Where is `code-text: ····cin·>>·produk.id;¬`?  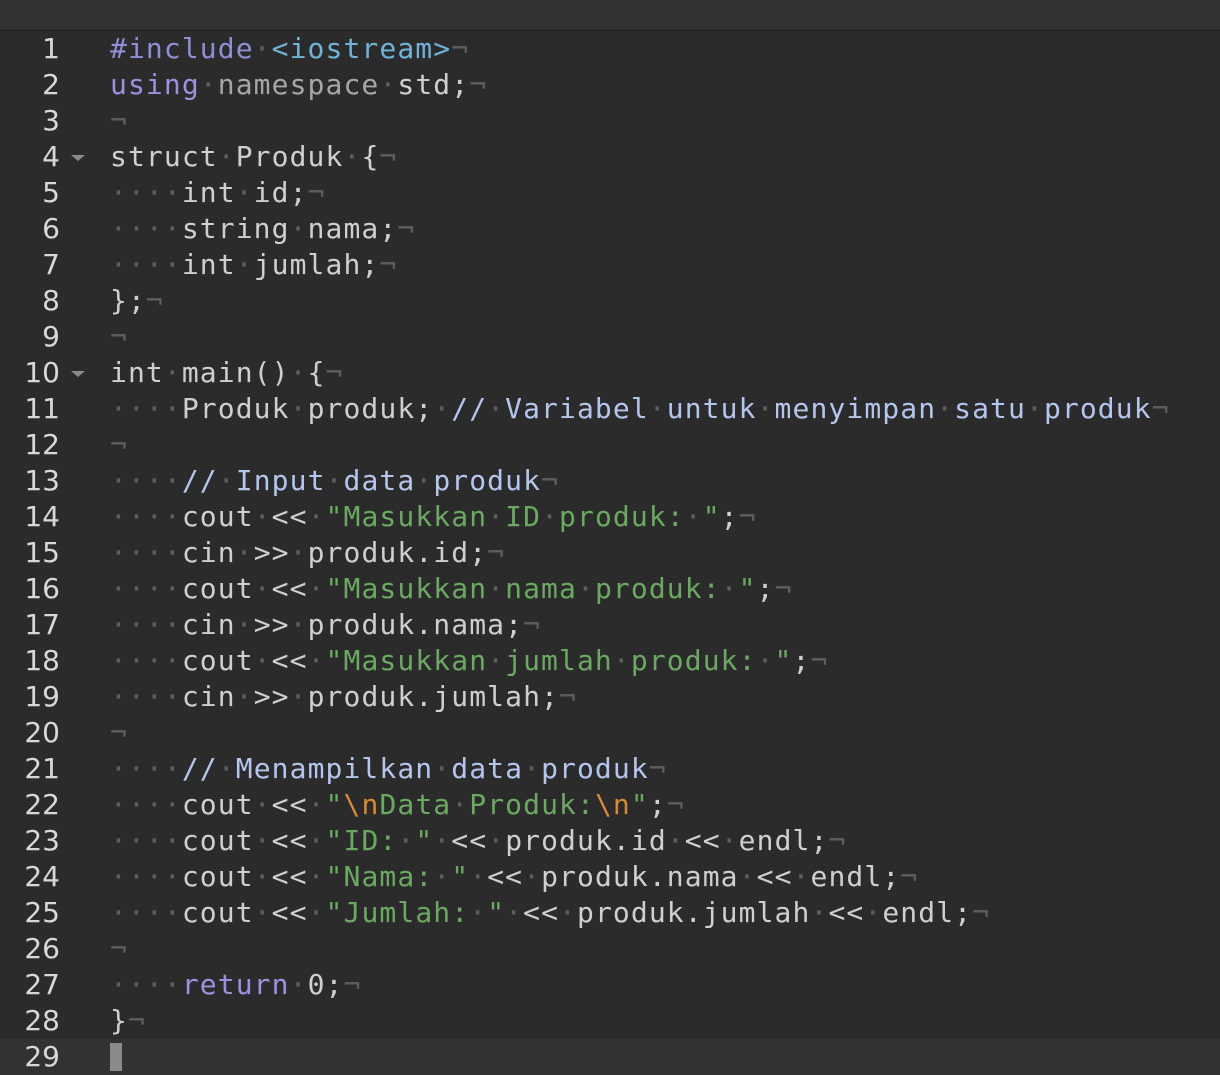 code-text: ····cin·>>·produk.id;¬ is located at coordinates (307, 553).